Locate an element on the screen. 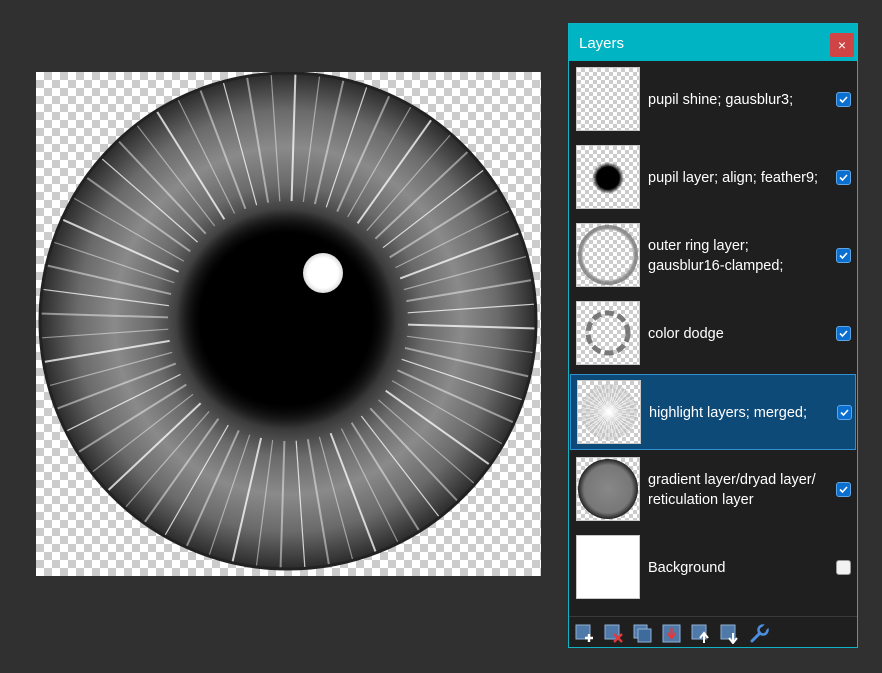 The height and width of the screenshot is (673, 882). close-button: × is located at coordinates (842, 45).